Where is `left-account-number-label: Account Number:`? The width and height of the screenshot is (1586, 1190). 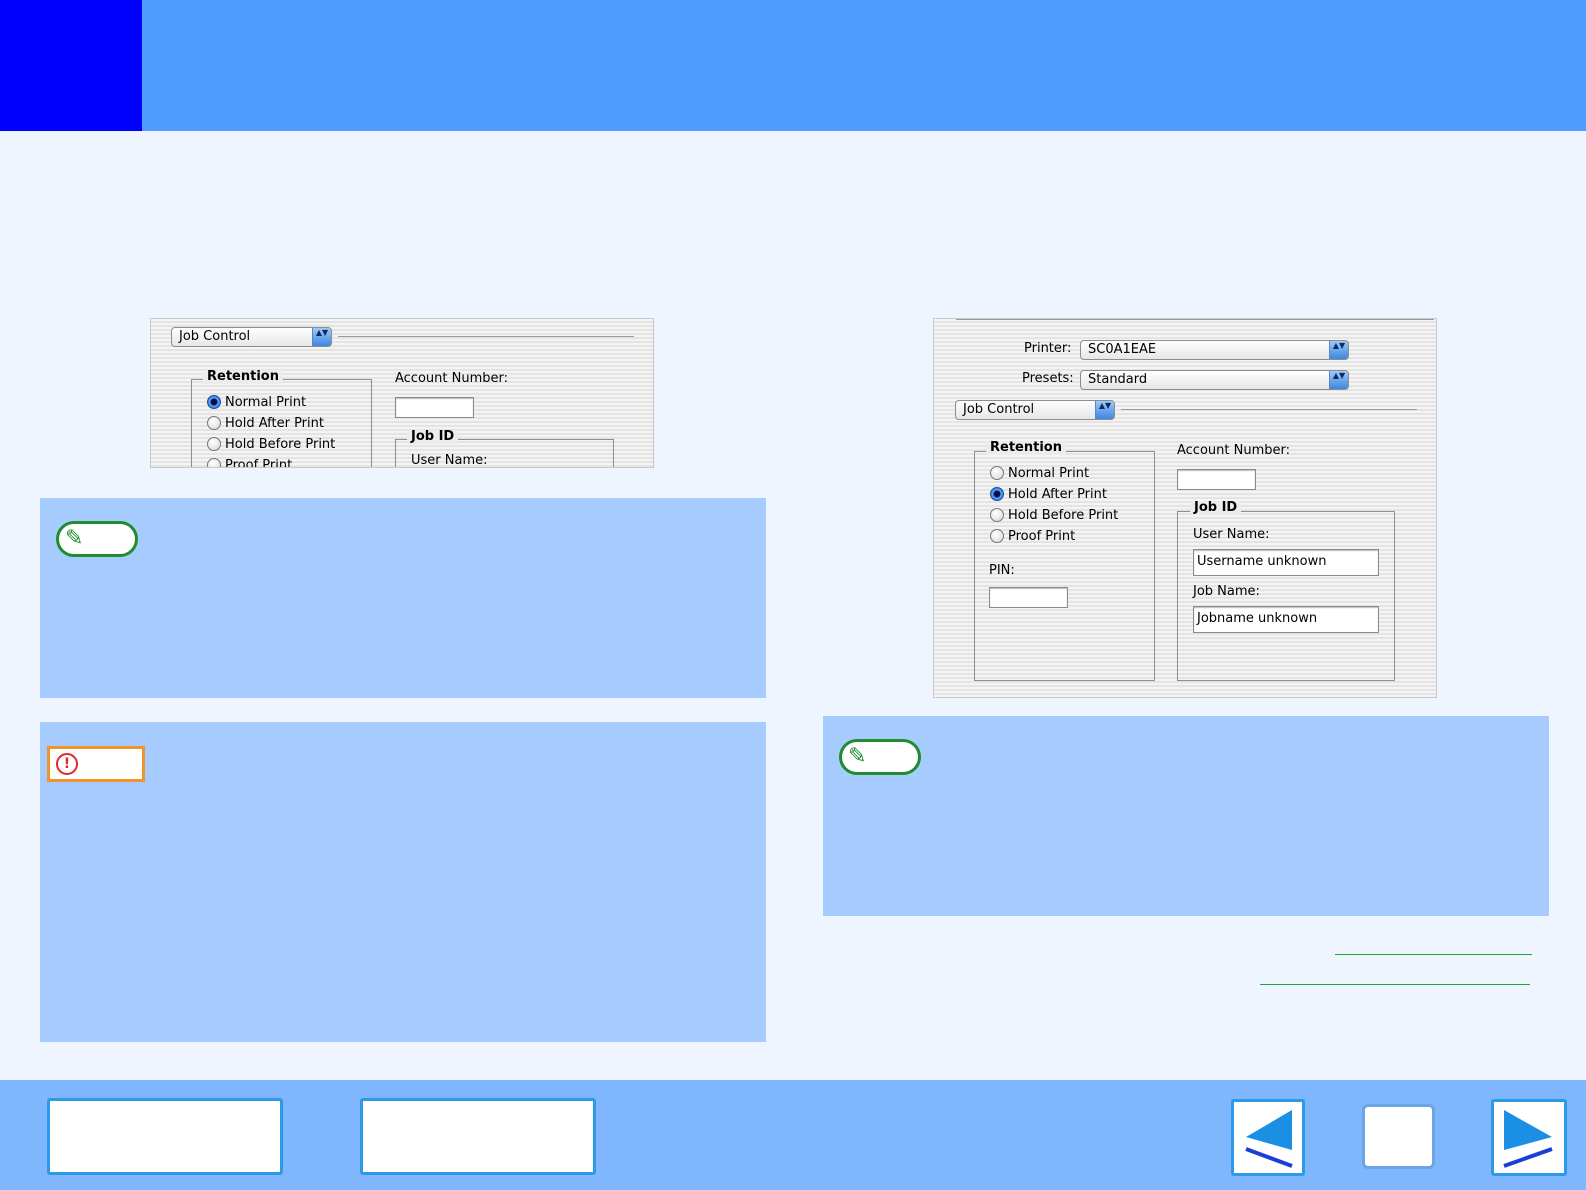 left-account-number-label: Account Number: is located at coordinates (451, 378).